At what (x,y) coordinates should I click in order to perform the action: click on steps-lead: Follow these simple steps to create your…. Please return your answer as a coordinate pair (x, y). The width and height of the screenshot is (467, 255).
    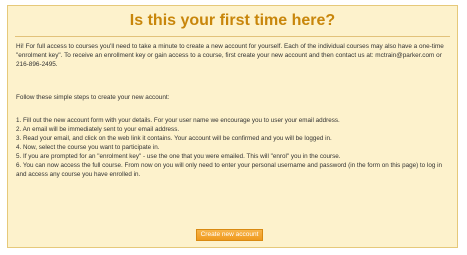
    Looking at the image, I should click on (93, 97).